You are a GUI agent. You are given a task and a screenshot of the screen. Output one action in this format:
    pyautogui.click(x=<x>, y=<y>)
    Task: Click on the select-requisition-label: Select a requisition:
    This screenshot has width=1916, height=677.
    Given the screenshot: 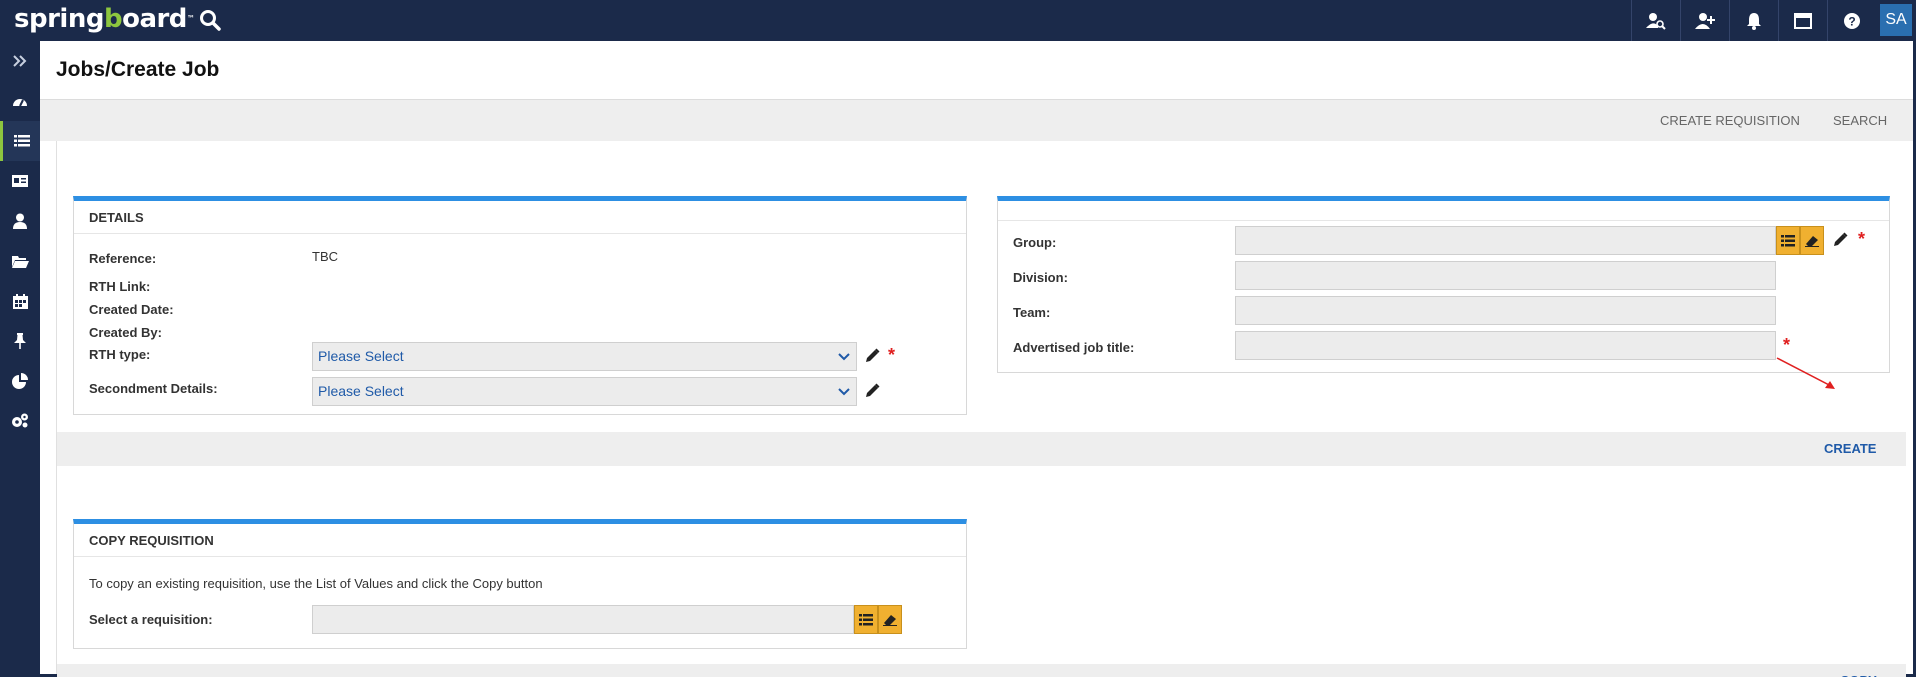 What is the action you would take?
    pyautogui.click(x=151, y=619)
    